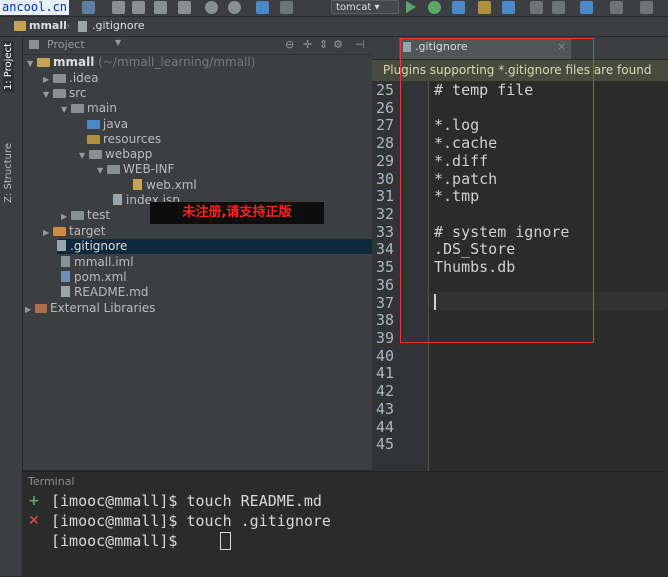 This screenshot has height=577, width=668. I want to click on tree-item-web-inf: ▼ WEB-INF, so click(135, 169).